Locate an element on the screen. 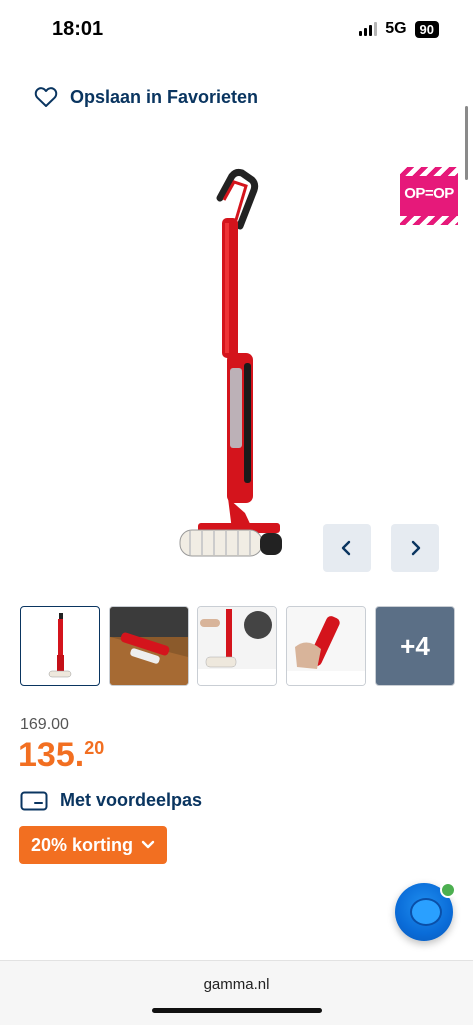 This screenshot has width=473, height=1025. discount-dropdown-button: 20% korting is located at coordinates (93, 845).